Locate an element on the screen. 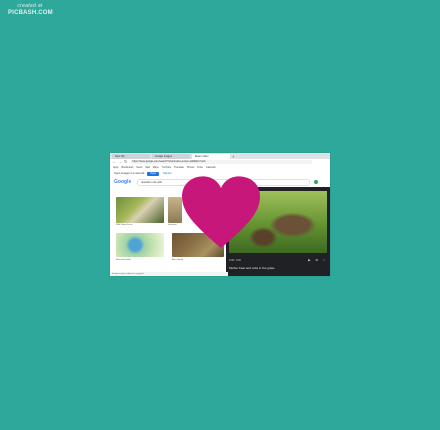 Image resolution: width=440 pixels, height=430 pixels. bookmark-item: Bookmarks is located at coordinates (127, 167).